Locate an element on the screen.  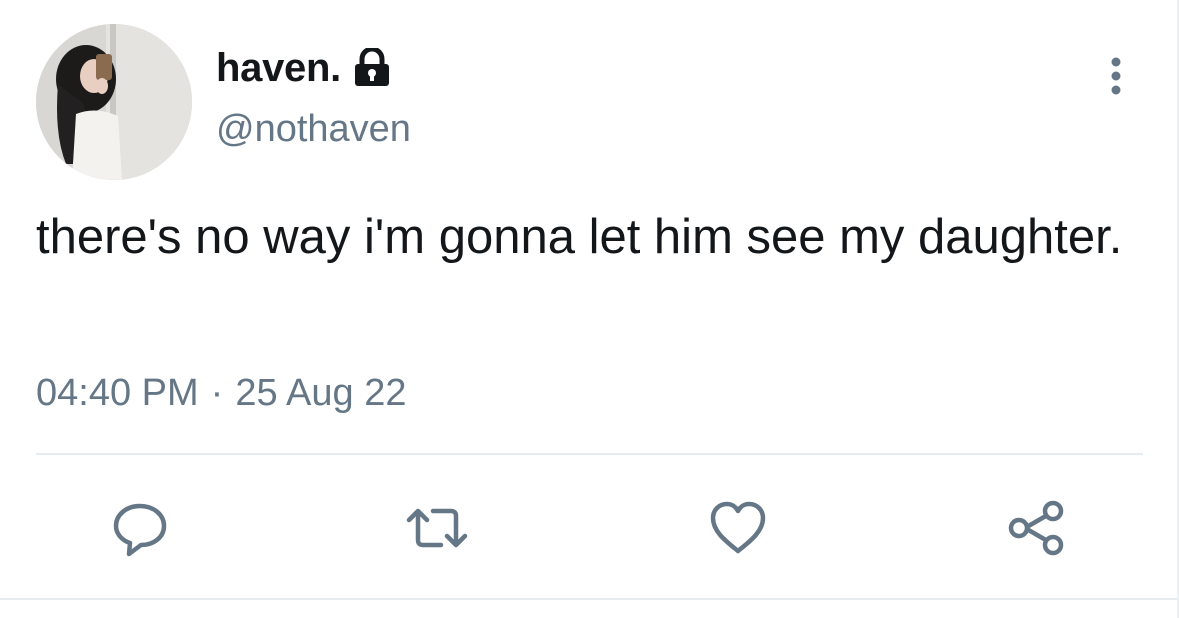
retweet-button is located at coordinates (437, 528).